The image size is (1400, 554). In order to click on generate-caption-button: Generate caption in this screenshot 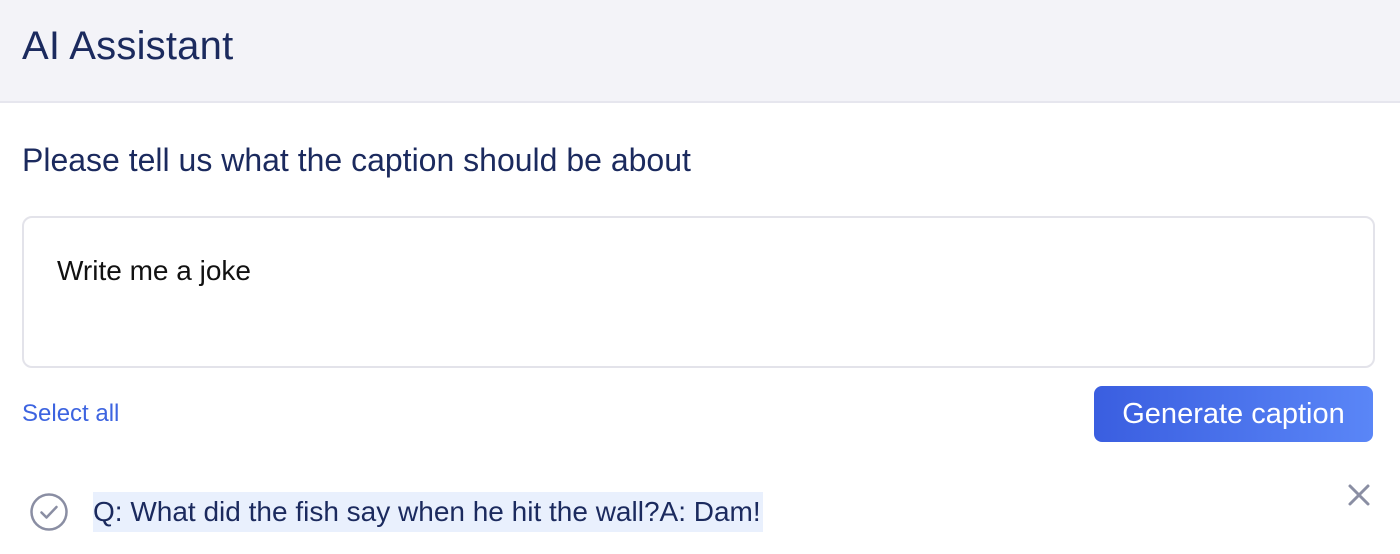, I will do `click(1233, 414)`.